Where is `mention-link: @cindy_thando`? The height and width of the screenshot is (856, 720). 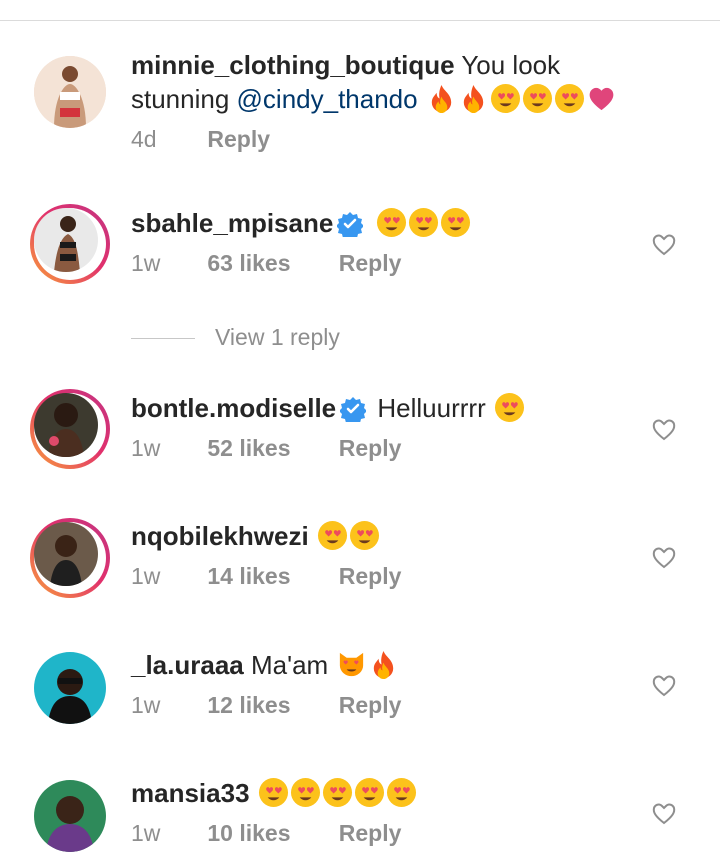
mention-link: @cindy_thando is located at coordinates (327, 99).